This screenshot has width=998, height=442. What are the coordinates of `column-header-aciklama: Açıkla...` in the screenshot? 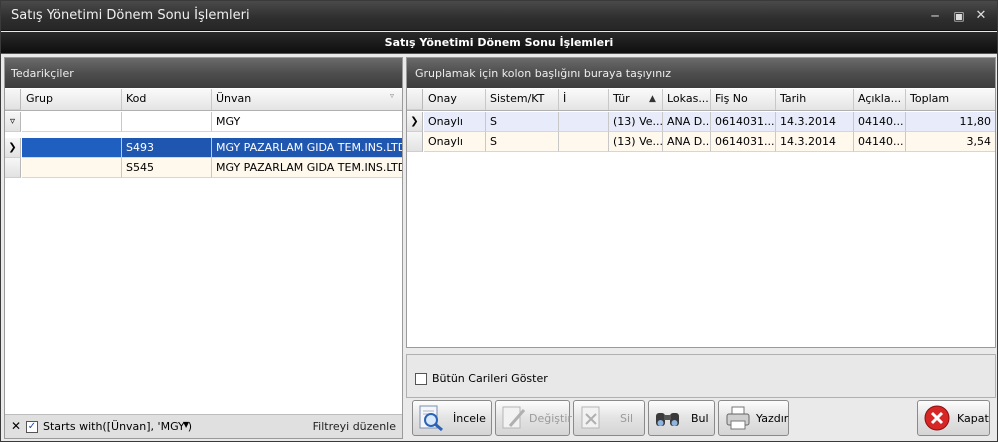 It's located at (880, 99).